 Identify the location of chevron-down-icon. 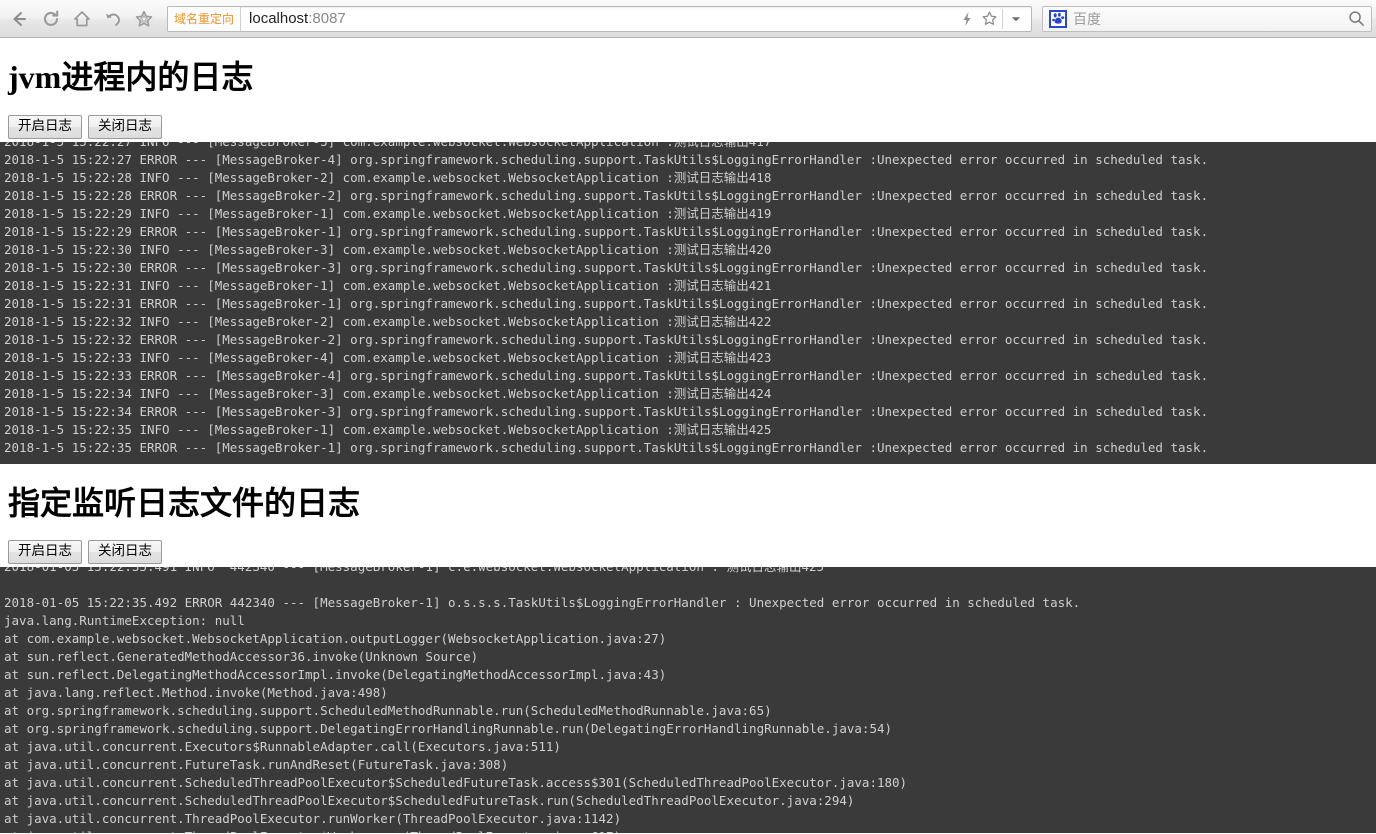
(1016, 19).